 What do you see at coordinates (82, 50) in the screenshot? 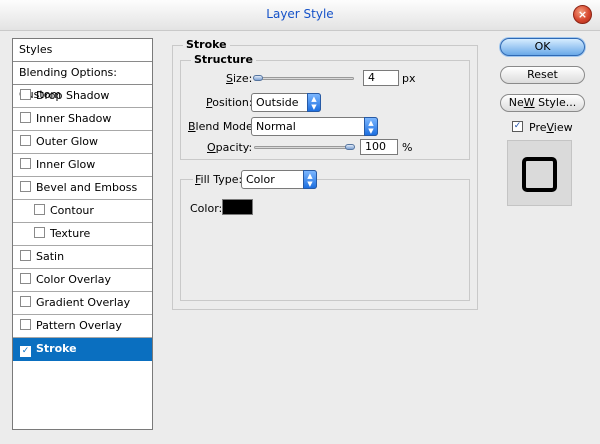
I see `styles-header: Styles` at bounding box center [82, 50].